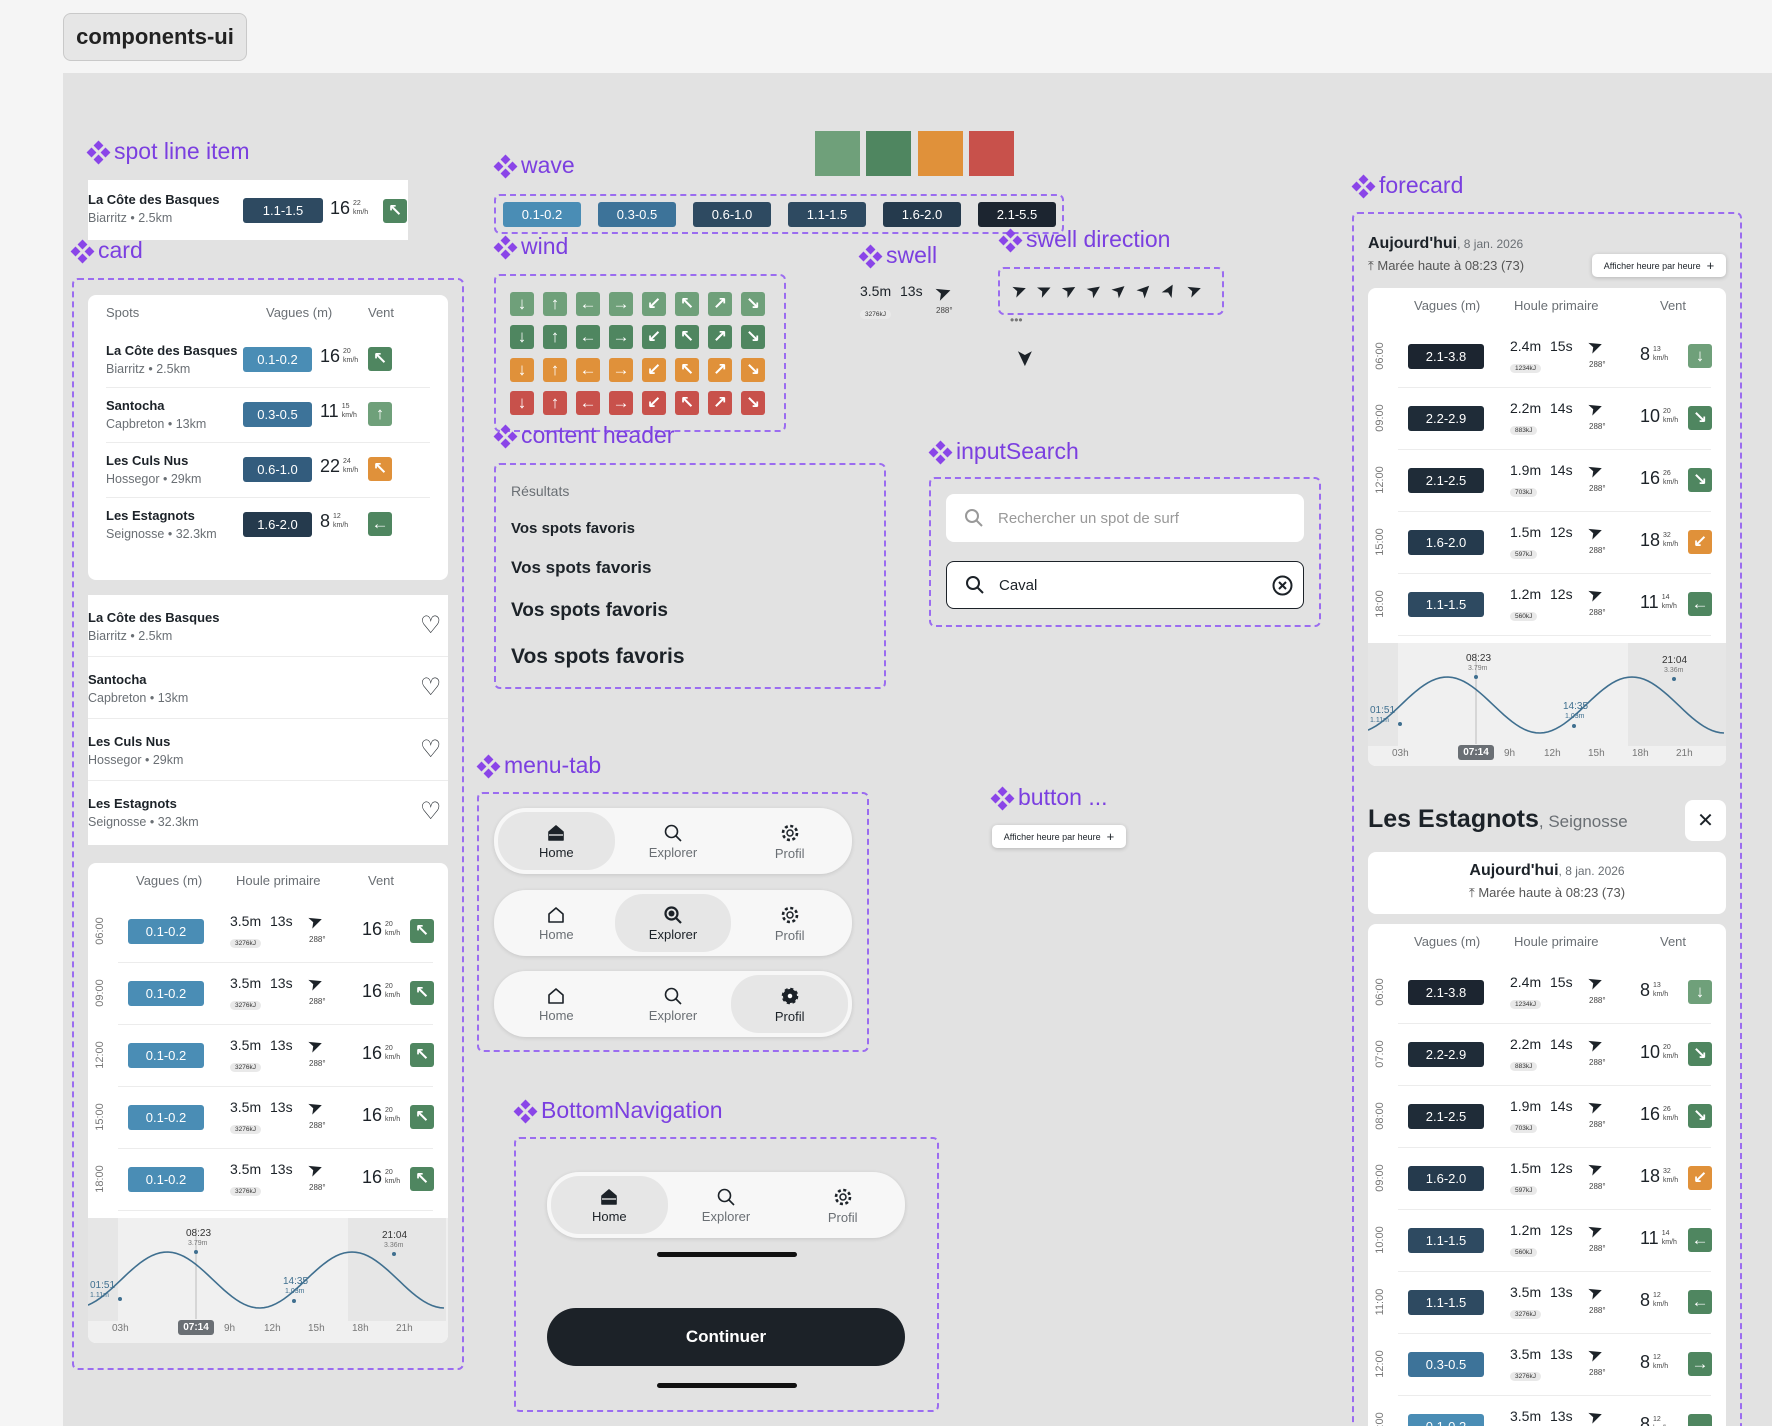 Image resolution: width=1772 pixels, height=1426 pixels. I want to click on menu-tab-bar: Home Explorer Profil, so click(673, 1004).